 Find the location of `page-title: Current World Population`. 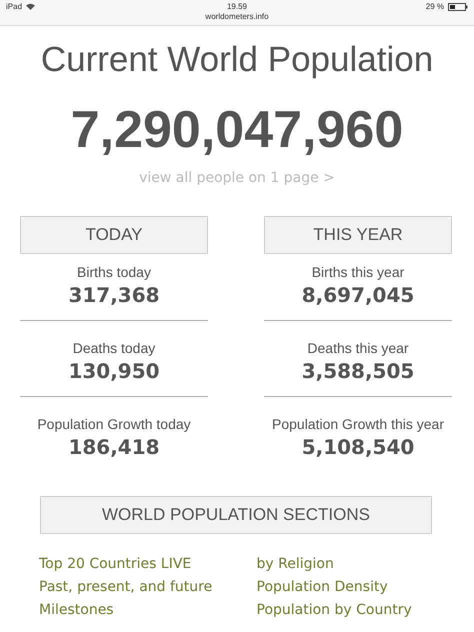

page-title: Current World Population is located at coordinates (237, 60).